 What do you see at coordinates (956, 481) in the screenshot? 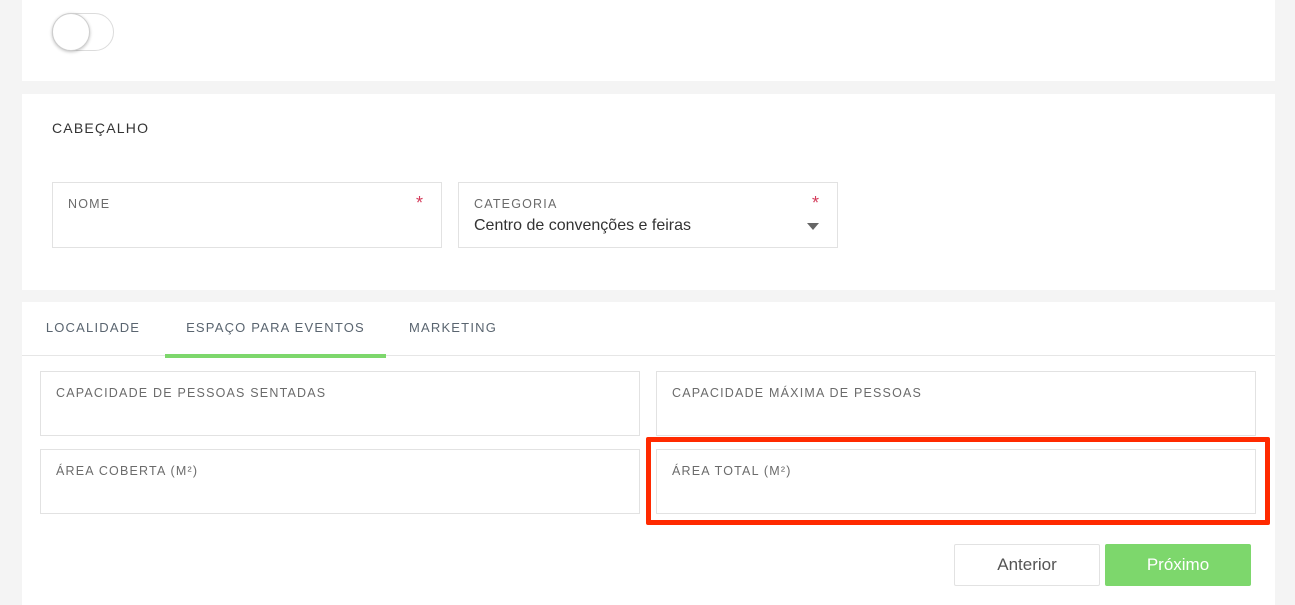
I see `total-area-field: ÁREA TOTAL (M²)` at bounding box center [956, 481].